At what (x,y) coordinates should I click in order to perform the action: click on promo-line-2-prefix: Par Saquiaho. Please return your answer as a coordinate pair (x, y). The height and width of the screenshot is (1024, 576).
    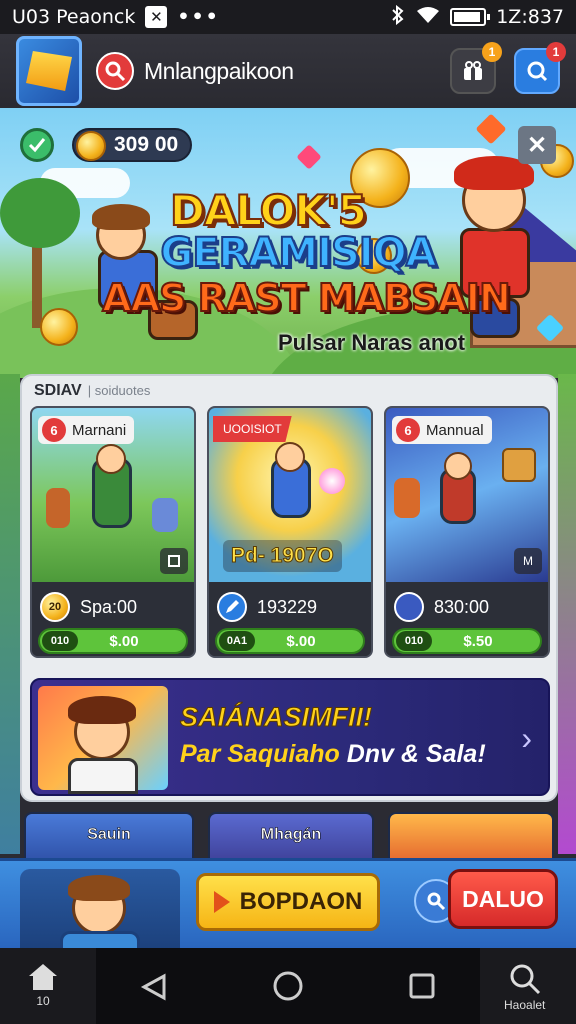
    Looking at the image, I should click on (260, 754).